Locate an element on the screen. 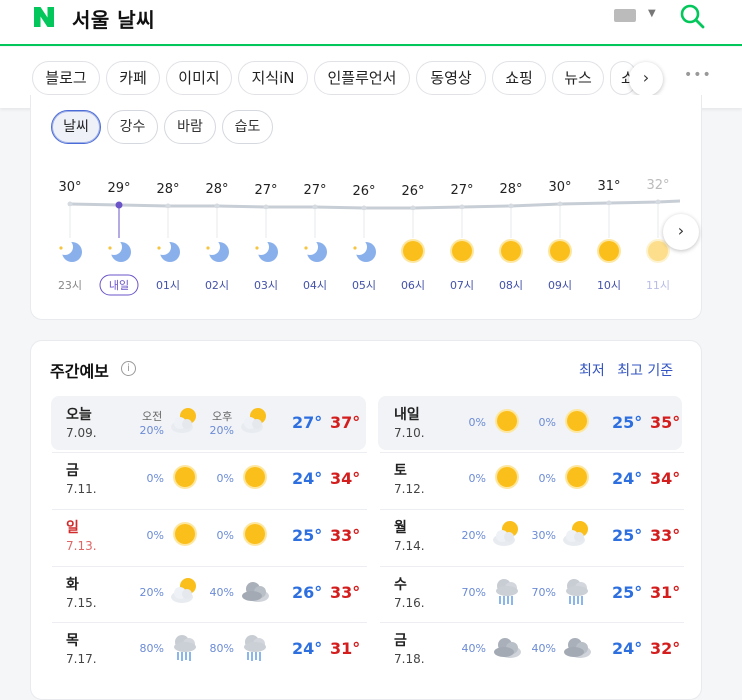 The width and height of the screenshot is (742, 700). high-temp: 33° is located at coordinates (665, 535).